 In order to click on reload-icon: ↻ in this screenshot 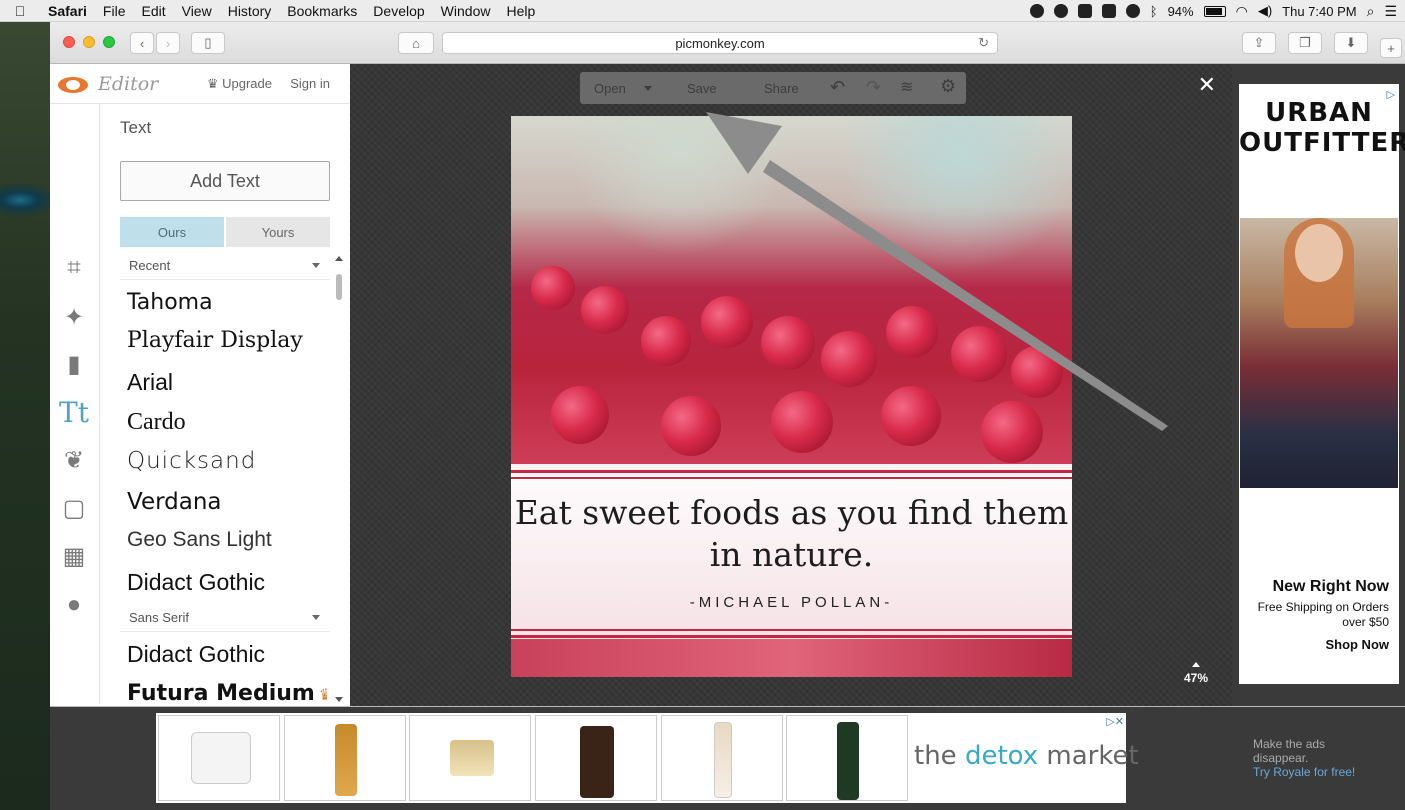, I will do `click(983, 43)`.